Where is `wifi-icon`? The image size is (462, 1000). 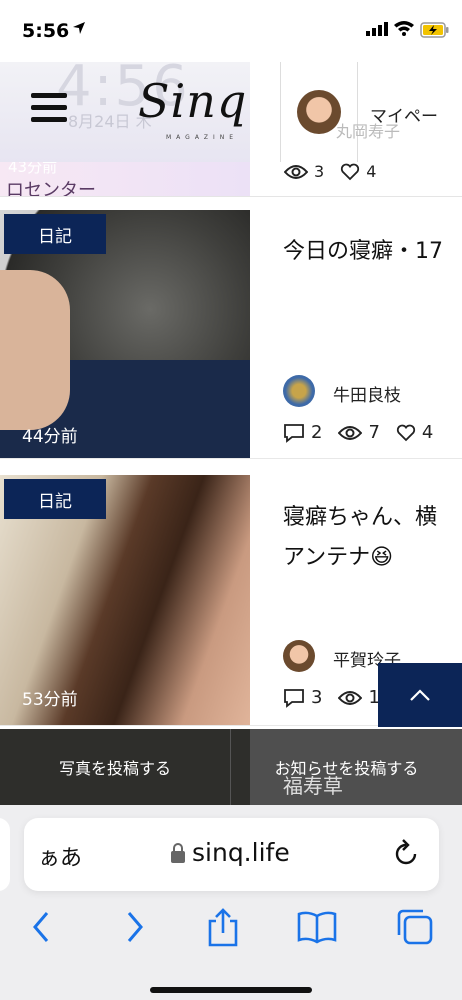
wifi-icon is located at coordinates (404, 28).